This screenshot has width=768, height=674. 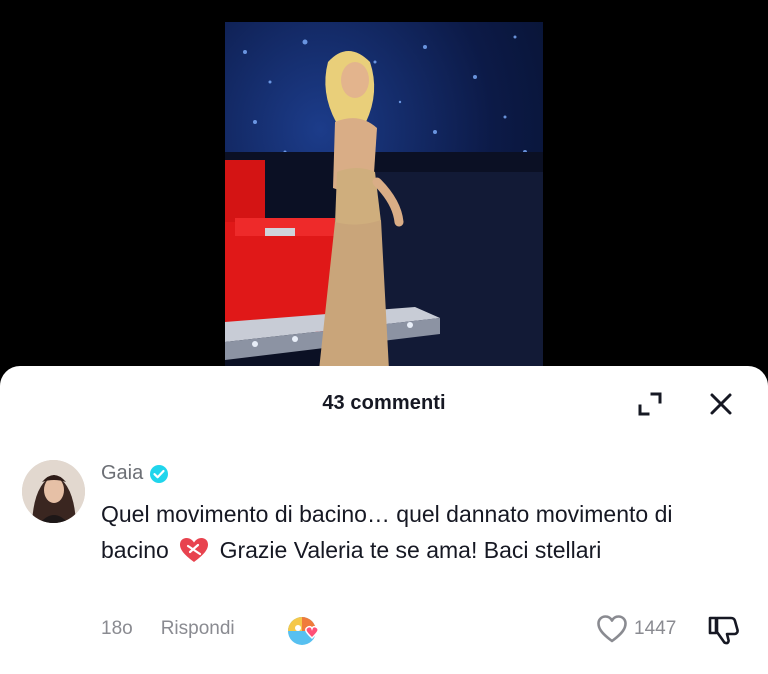 I want to click on close-icon, so click(x=721, y=404).